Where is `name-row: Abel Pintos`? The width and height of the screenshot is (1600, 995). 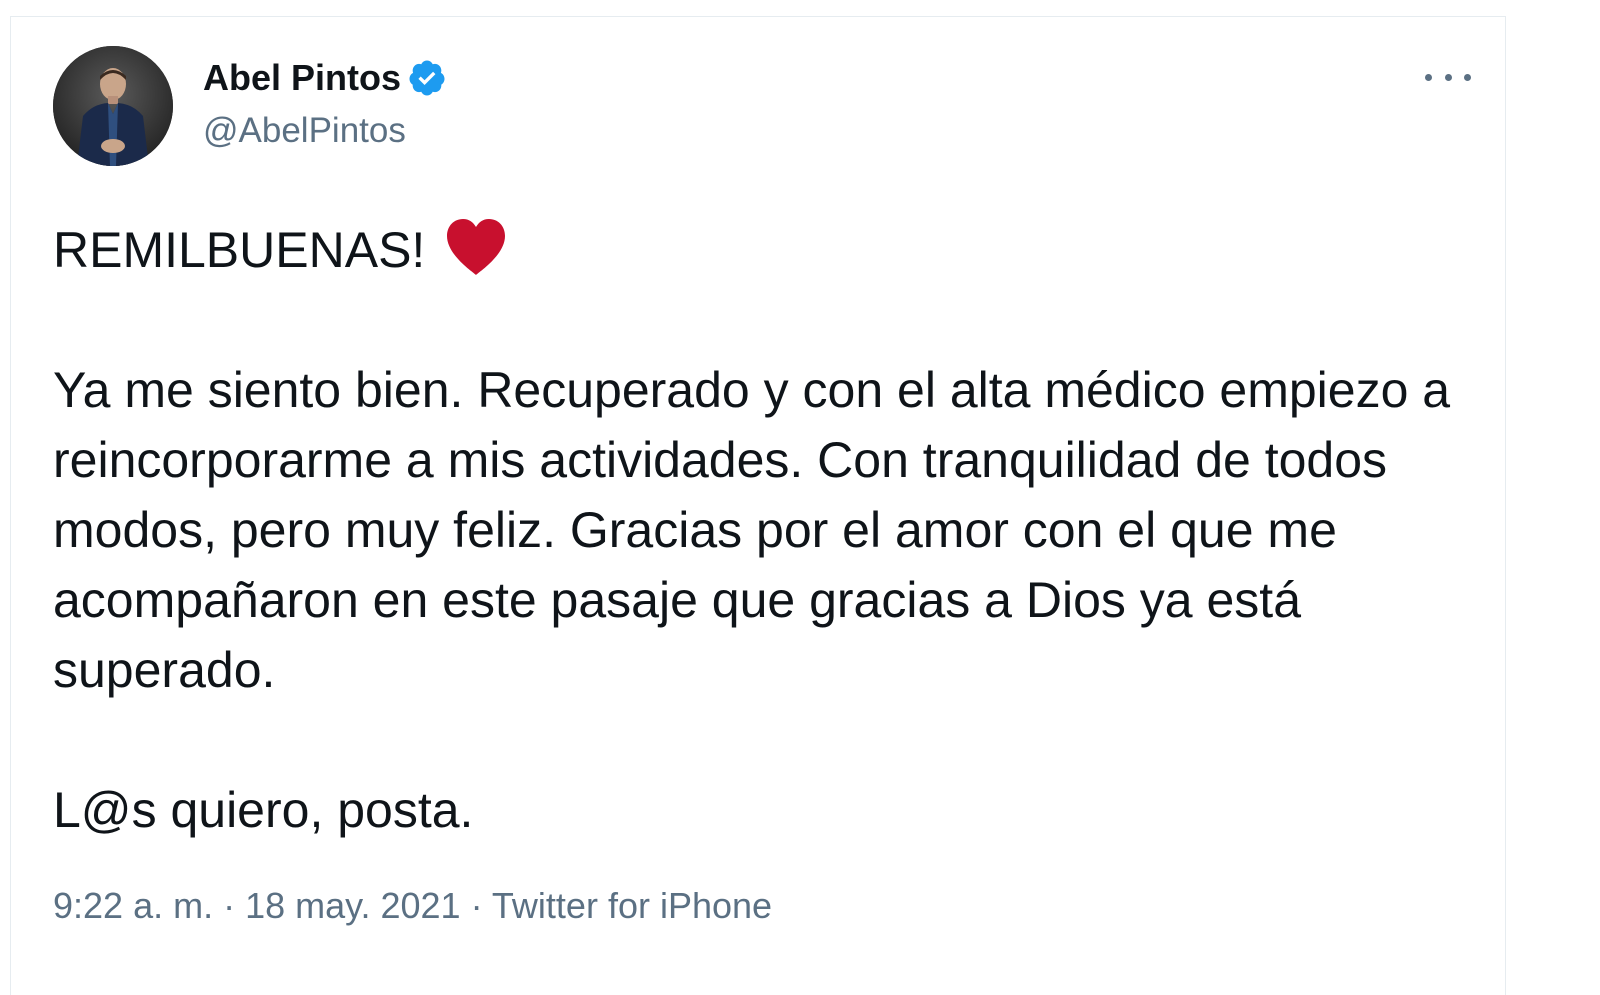
name-row: Abel Pintos is located at coordinates (325, 78).